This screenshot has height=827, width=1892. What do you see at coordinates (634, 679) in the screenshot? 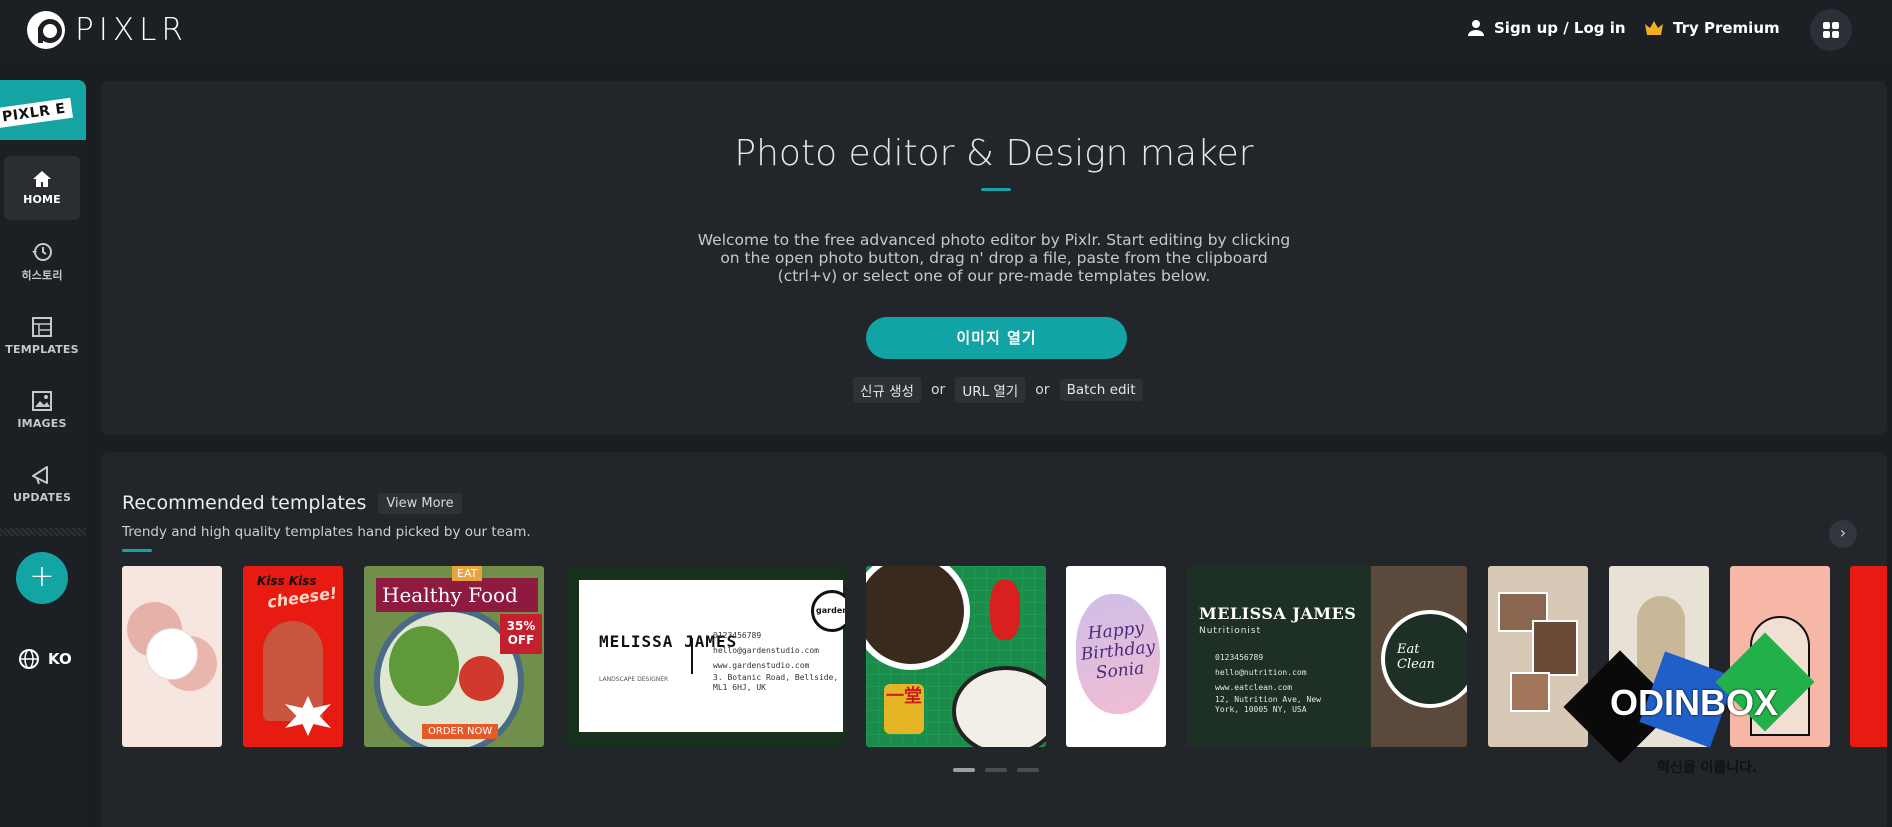
I see `card-role: LANDSCAPE DESIGNER` at bounding box center [634, 679].